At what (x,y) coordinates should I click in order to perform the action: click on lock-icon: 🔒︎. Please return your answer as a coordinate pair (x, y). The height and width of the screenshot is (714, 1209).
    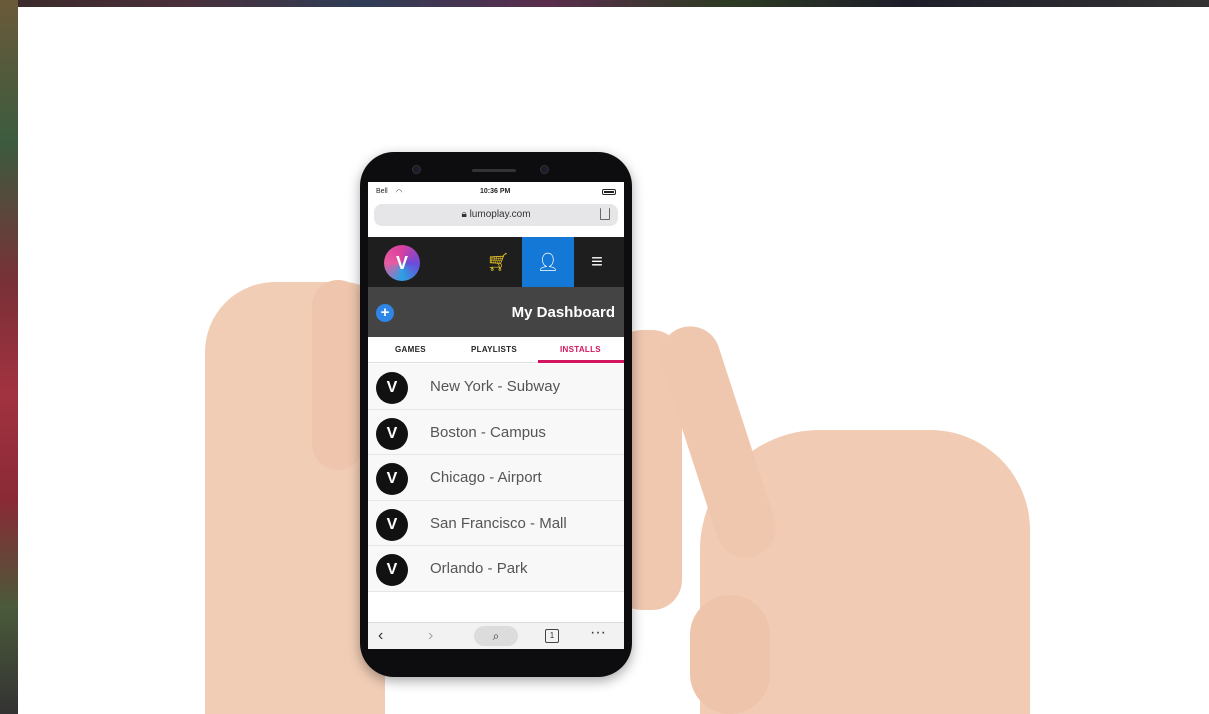
    Looking at the image, I should click on (465, 214).